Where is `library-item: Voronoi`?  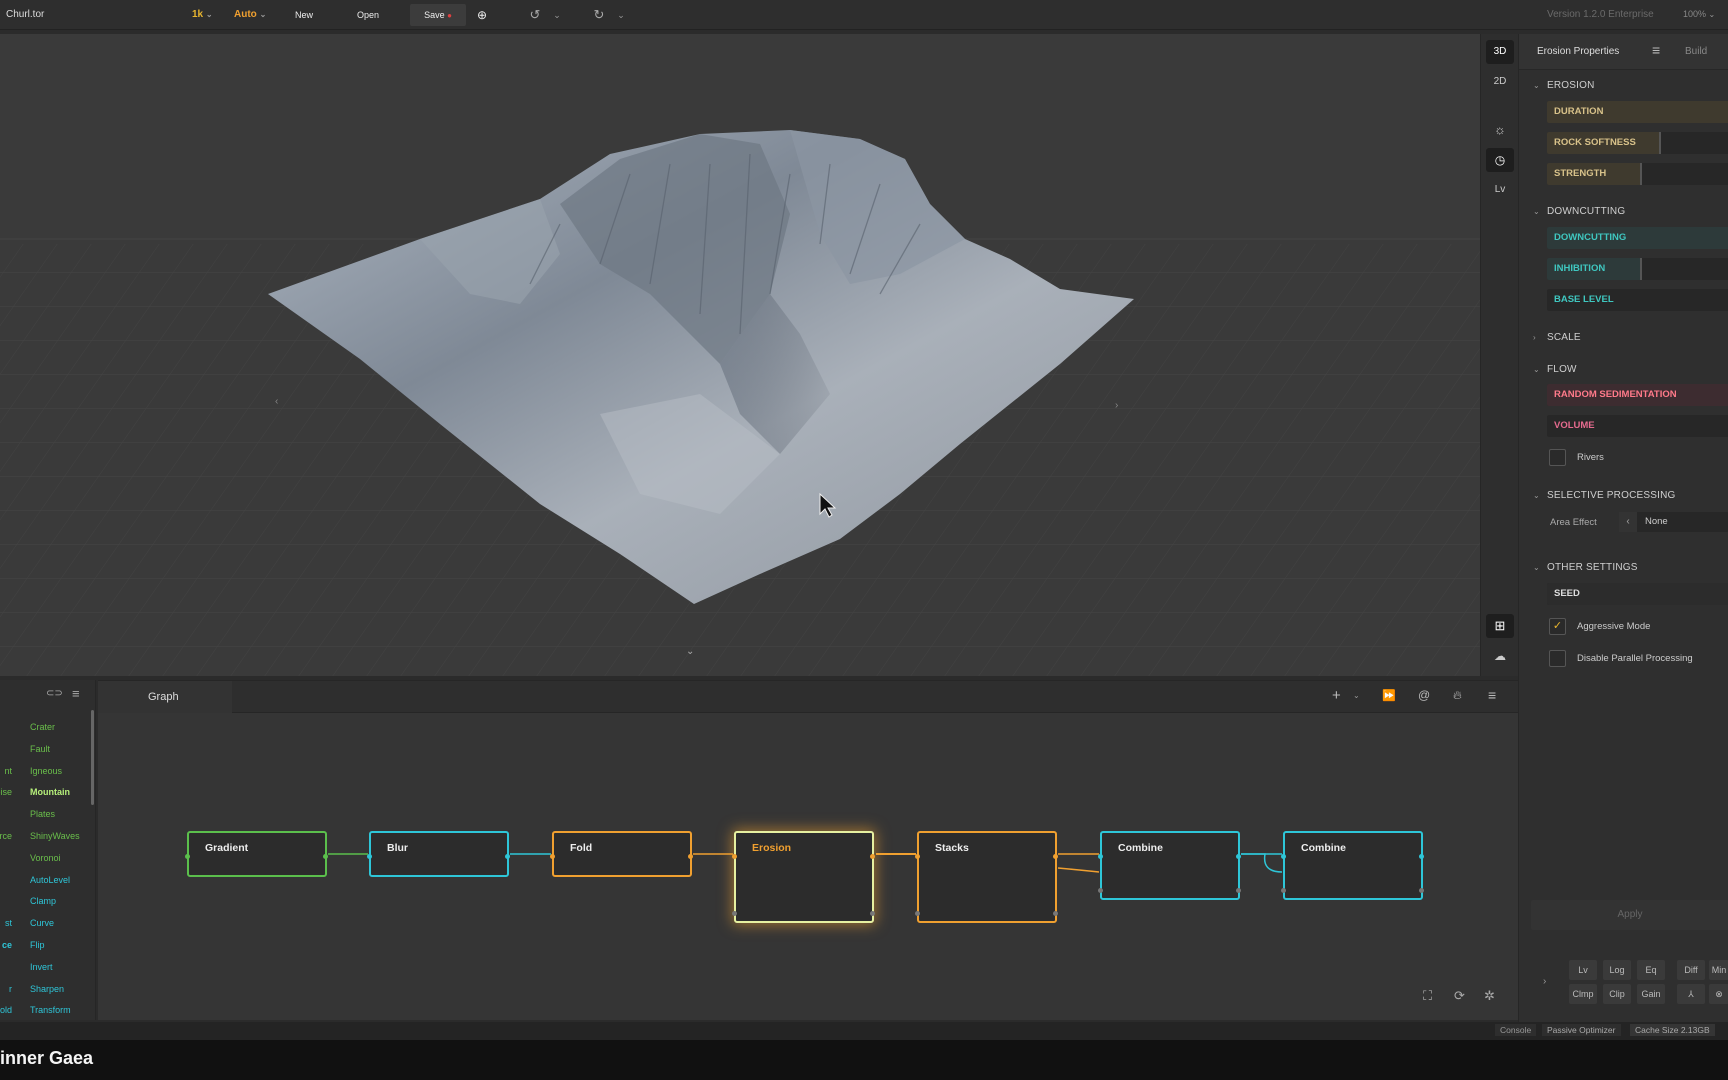
library-item: Voronoi is located at coordinates (45, 858).